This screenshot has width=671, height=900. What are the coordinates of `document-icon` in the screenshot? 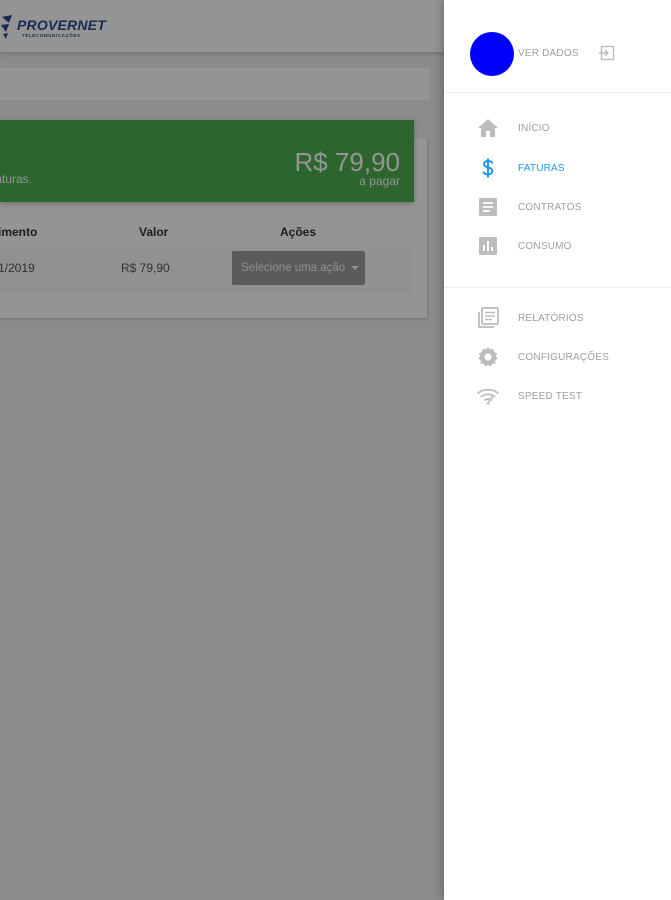 It's located at (488, 207).